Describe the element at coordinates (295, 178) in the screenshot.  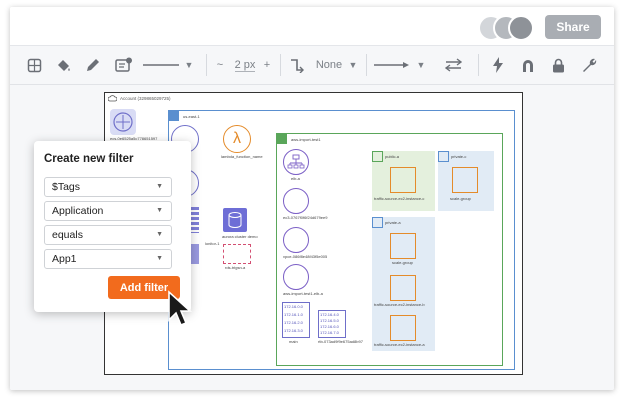
I see `elb-label: elb-a` at that location.